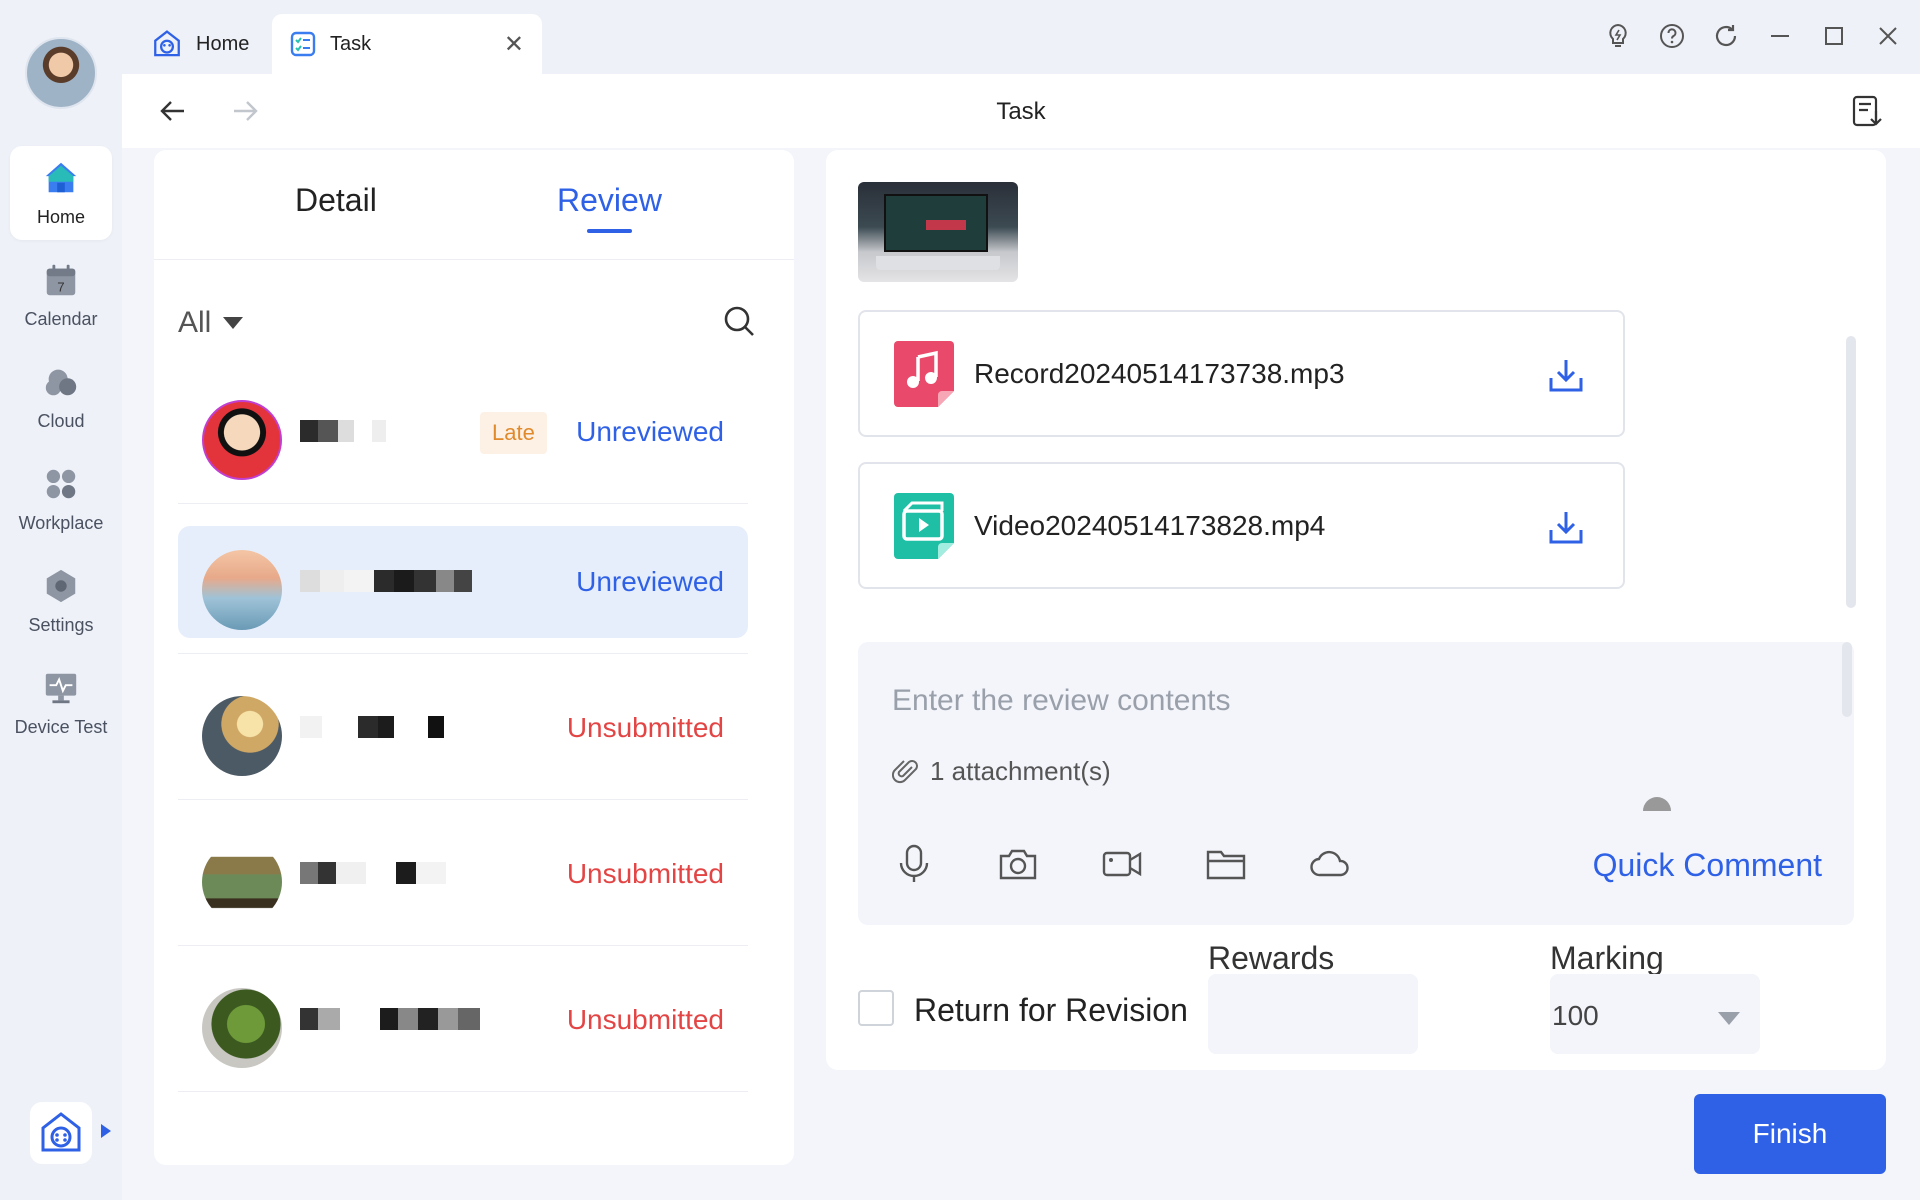  I want to click on quick-comment-button: Quick Comment, so click(1707, 865).